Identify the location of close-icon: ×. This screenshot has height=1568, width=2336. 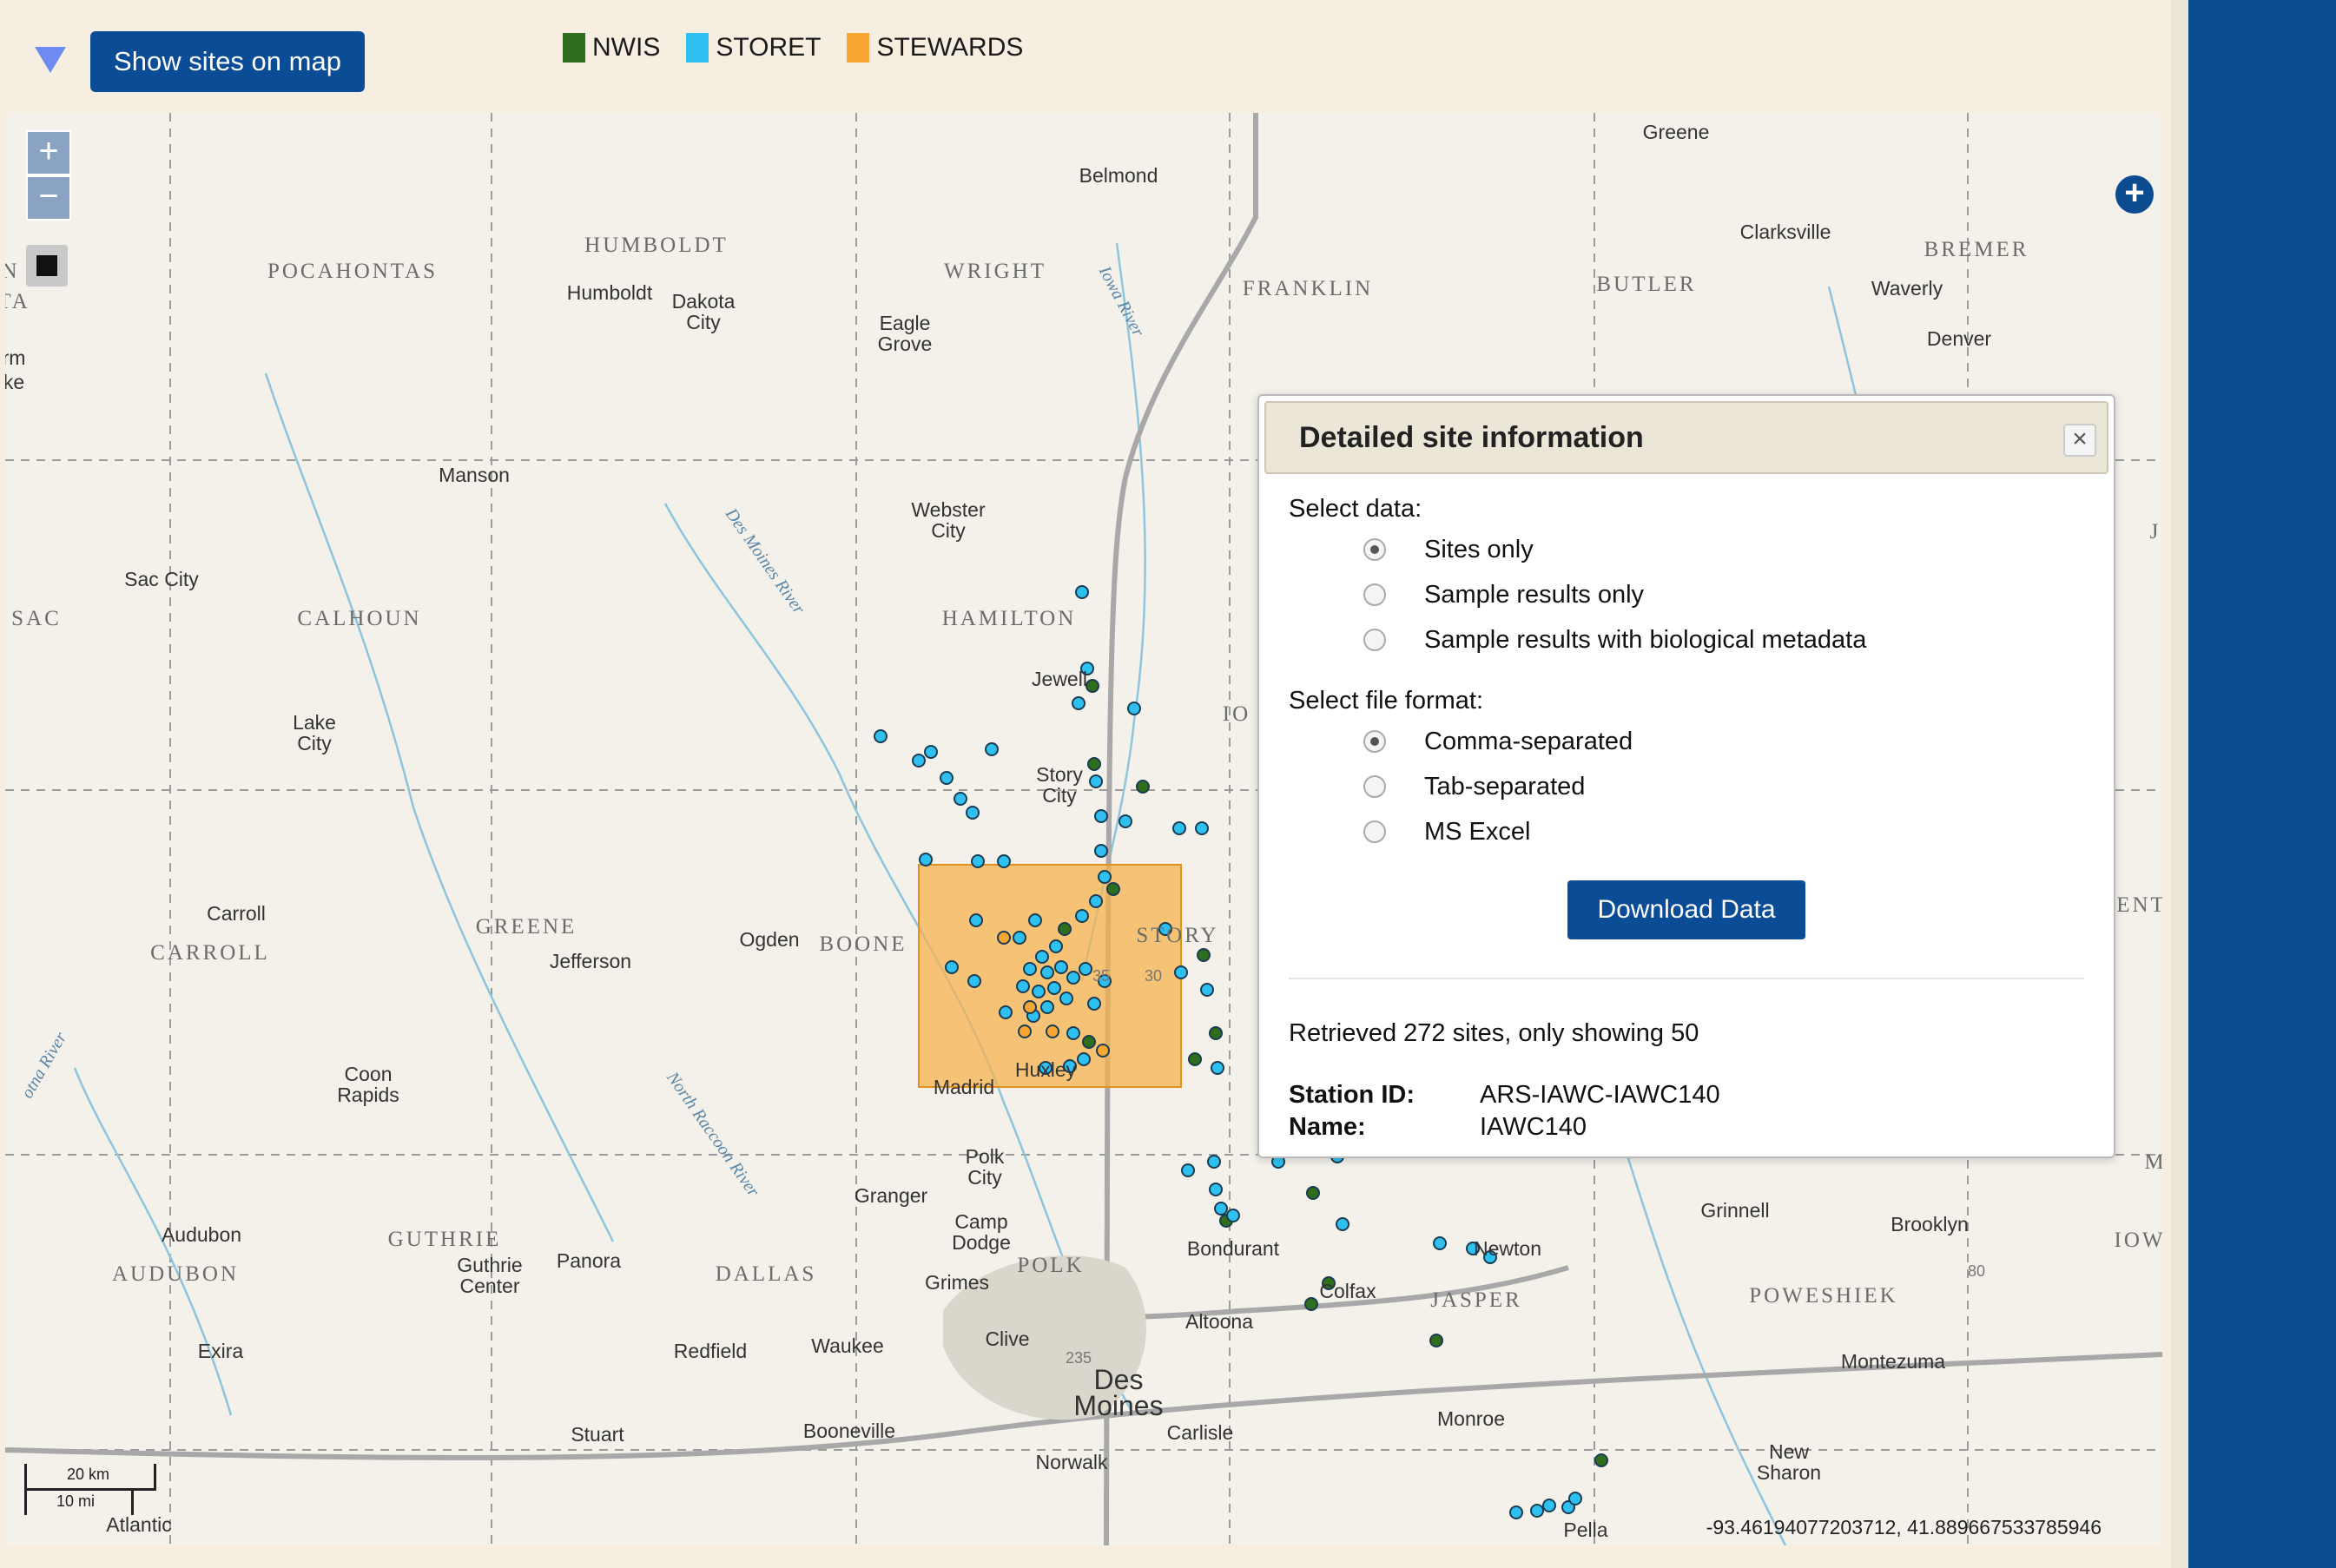
(2079, 440).